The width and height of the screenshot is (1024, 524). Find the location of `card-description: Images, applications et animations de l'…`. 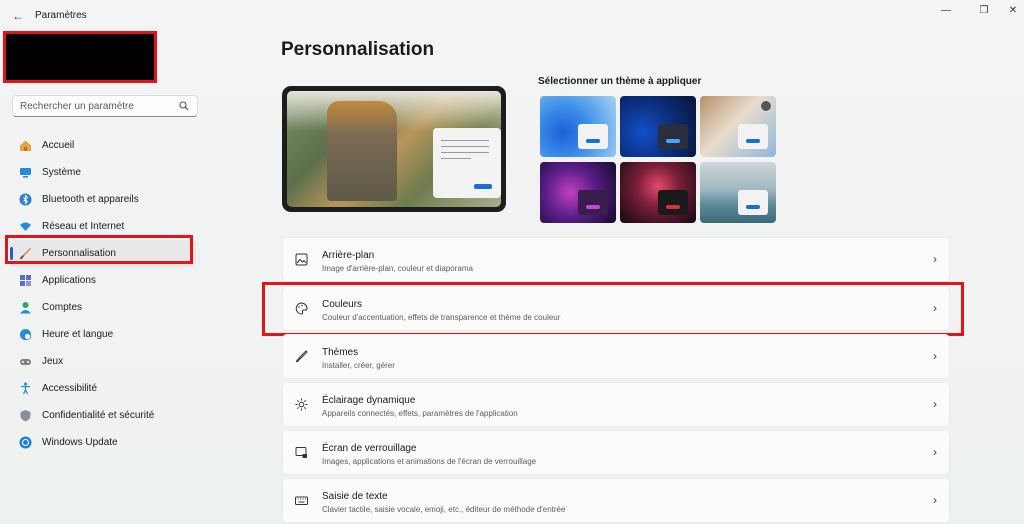

card-description: Images, applications et animations de l'… is located at coordinates (429, 461).